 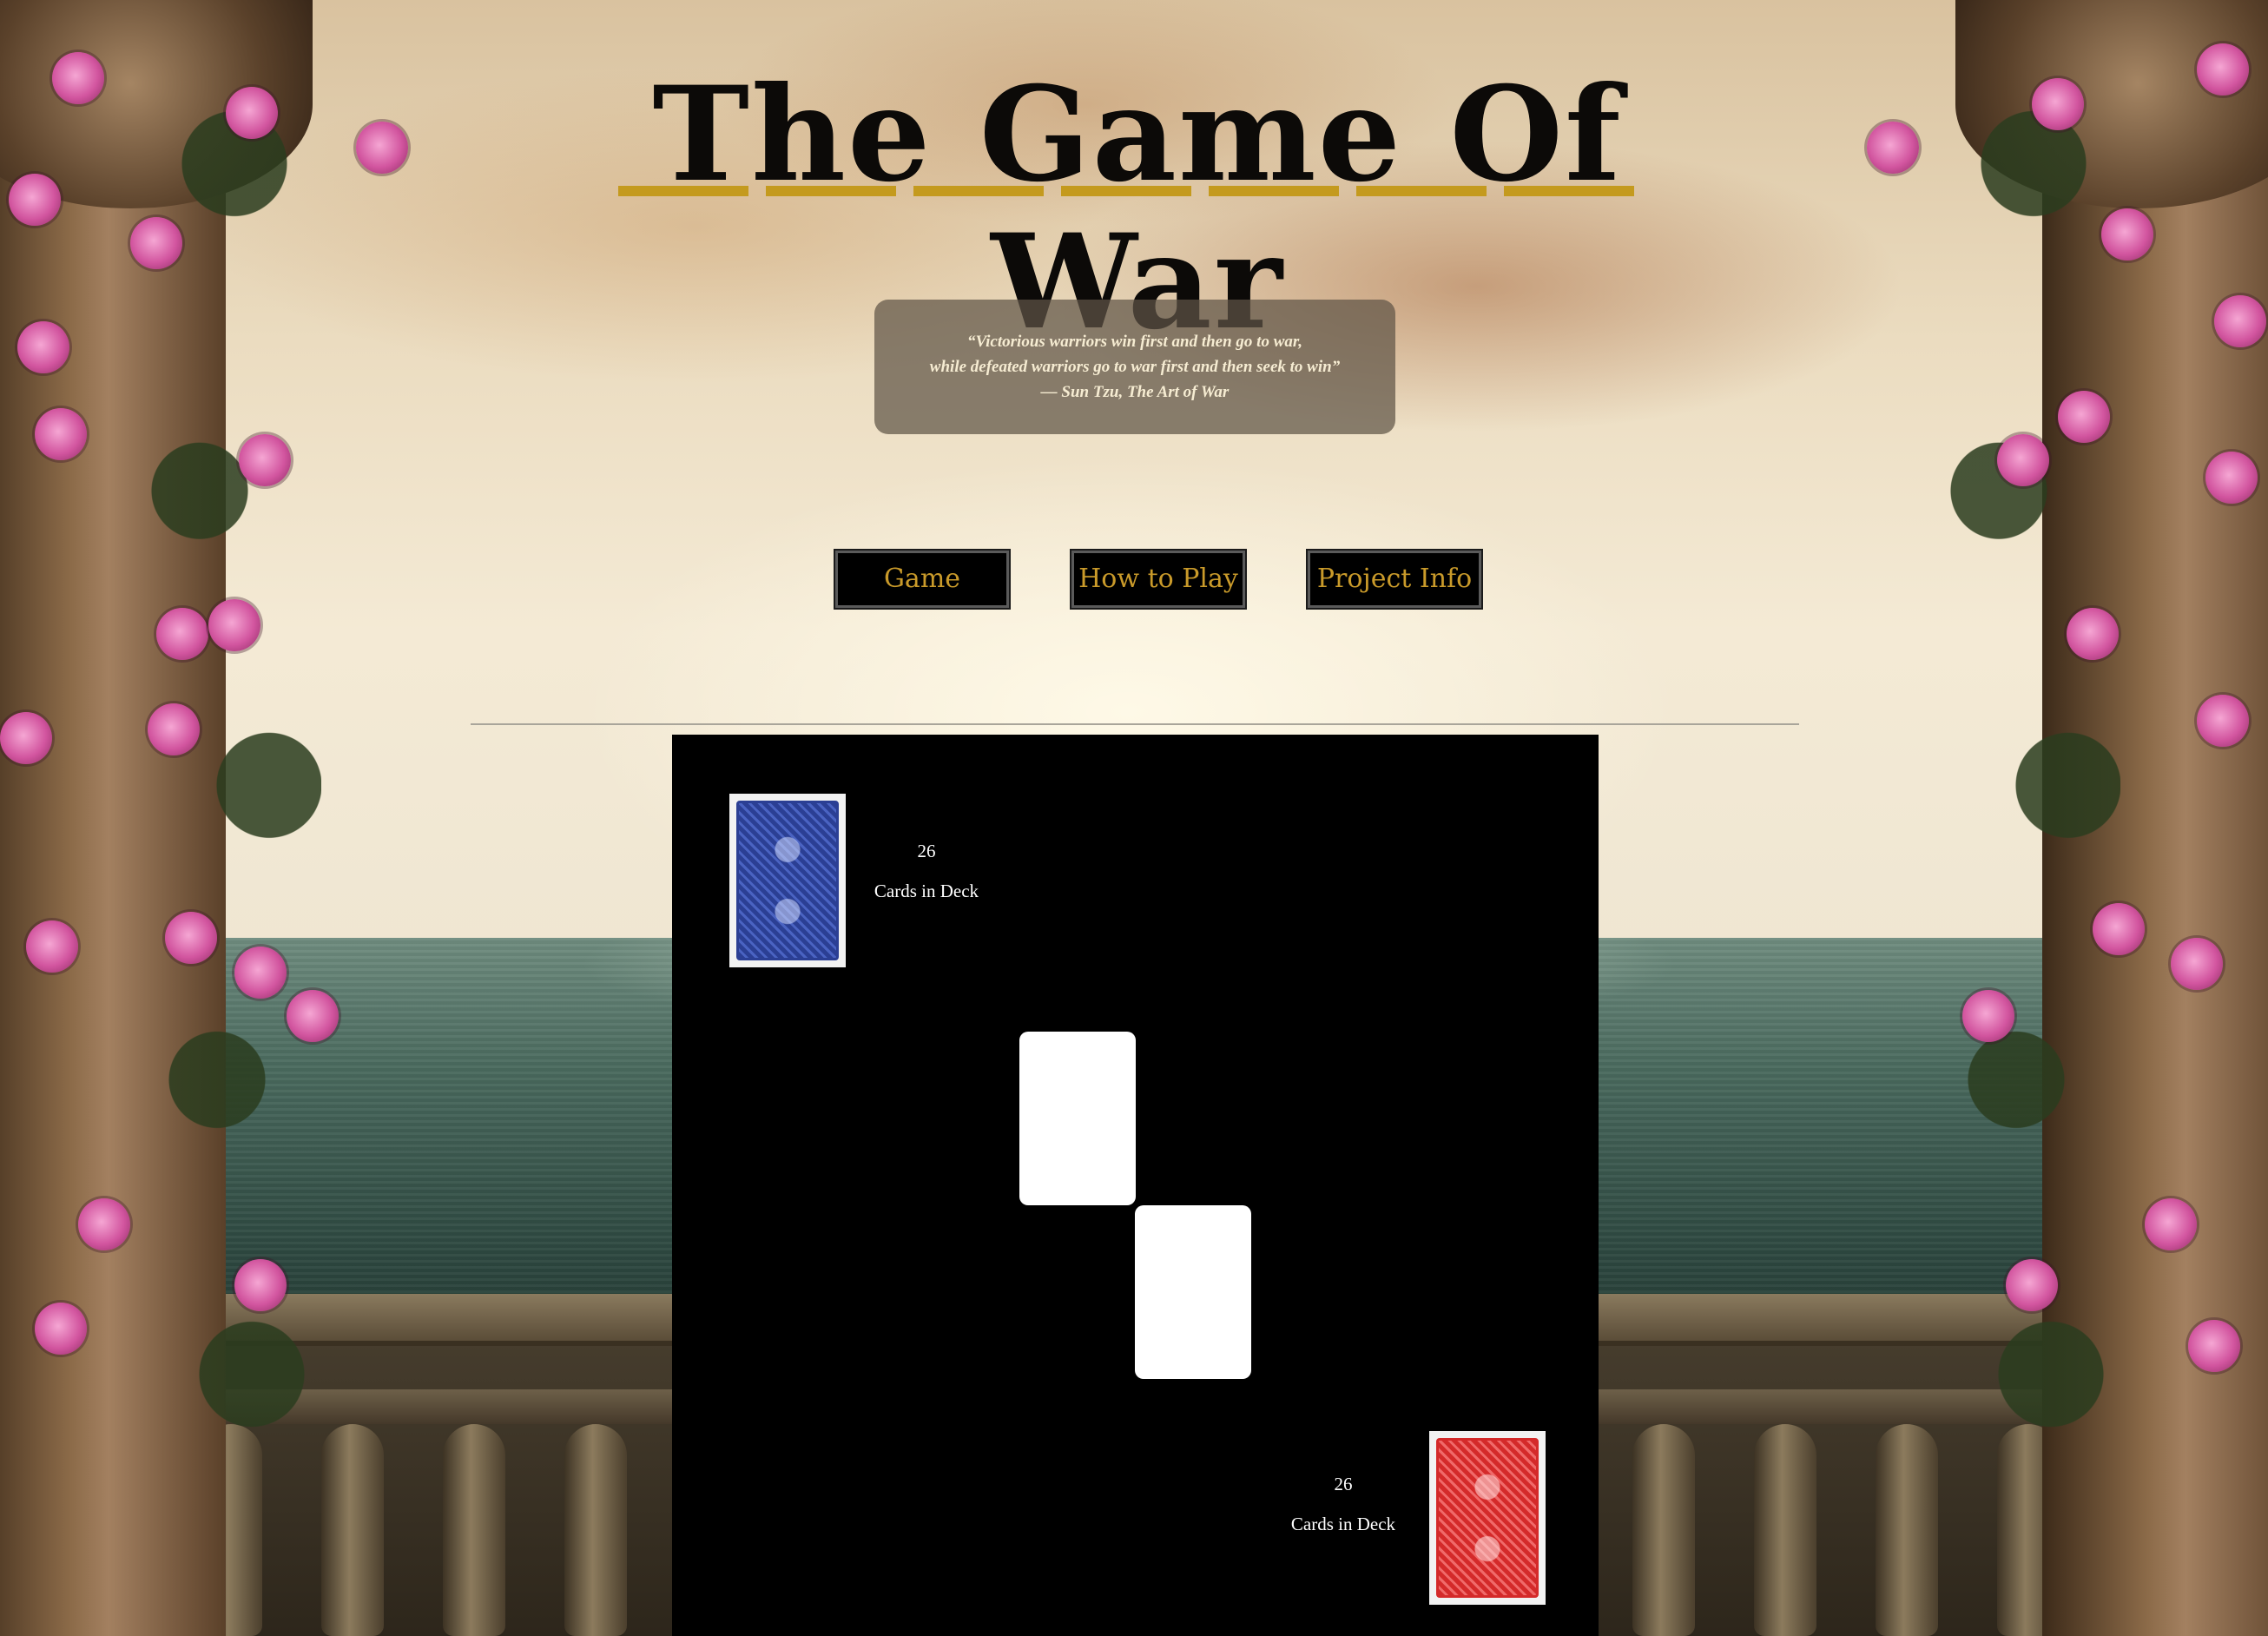 What do you see at coordinates (1135, 724) in the screenshot?
I see `divider` at bounding box center [1135, 724].